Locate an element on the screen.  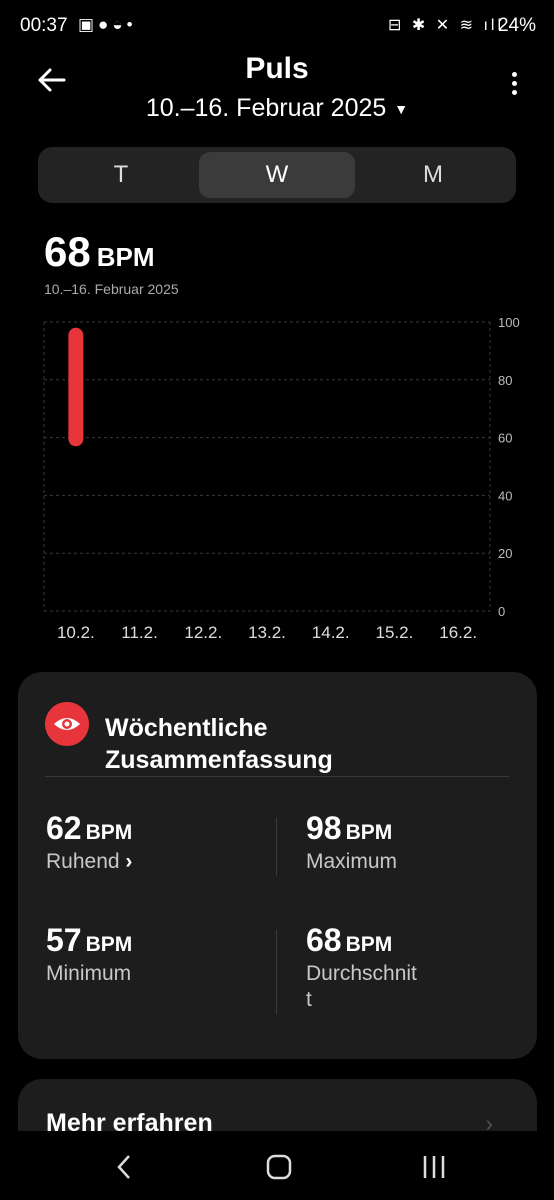
x-tick-label: 11.2. is located at coordinates (139, 632).